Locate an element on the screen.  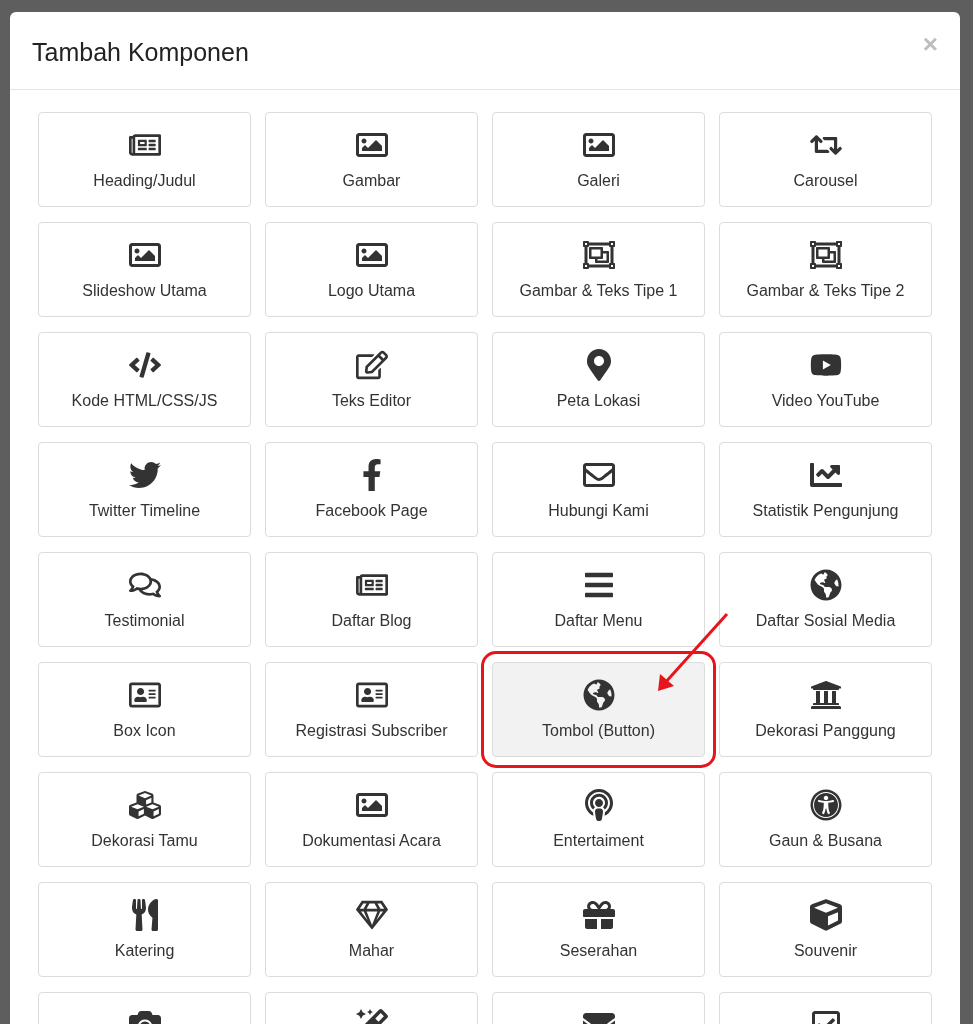
dialog-title: Tambah Komponen is located at coordinates (140, 52).